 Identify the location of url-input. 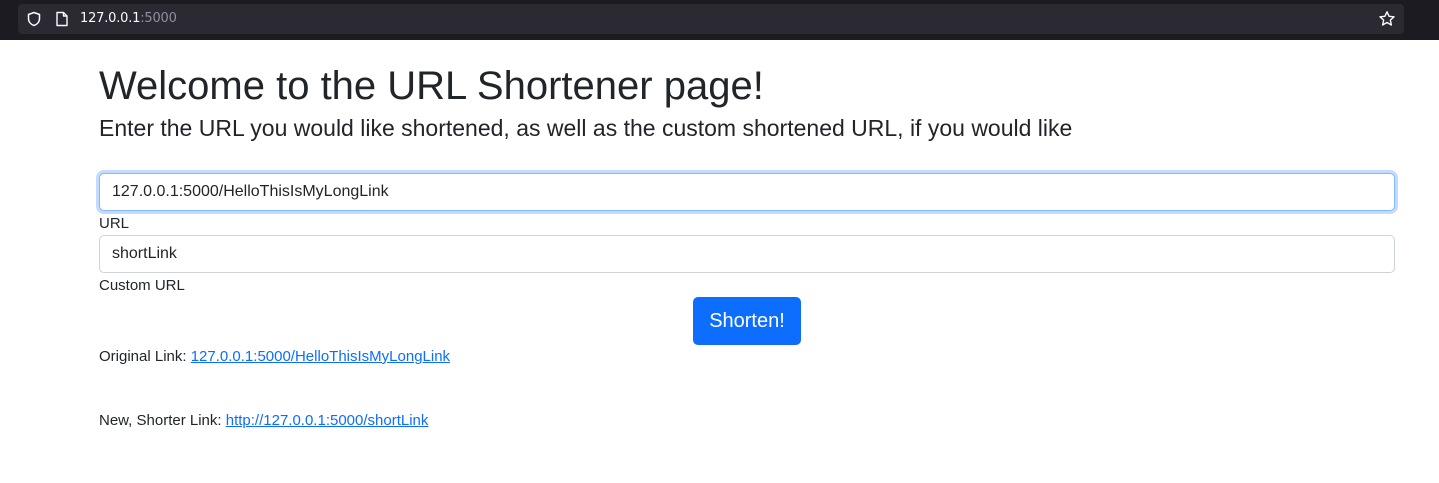
(747, 192).